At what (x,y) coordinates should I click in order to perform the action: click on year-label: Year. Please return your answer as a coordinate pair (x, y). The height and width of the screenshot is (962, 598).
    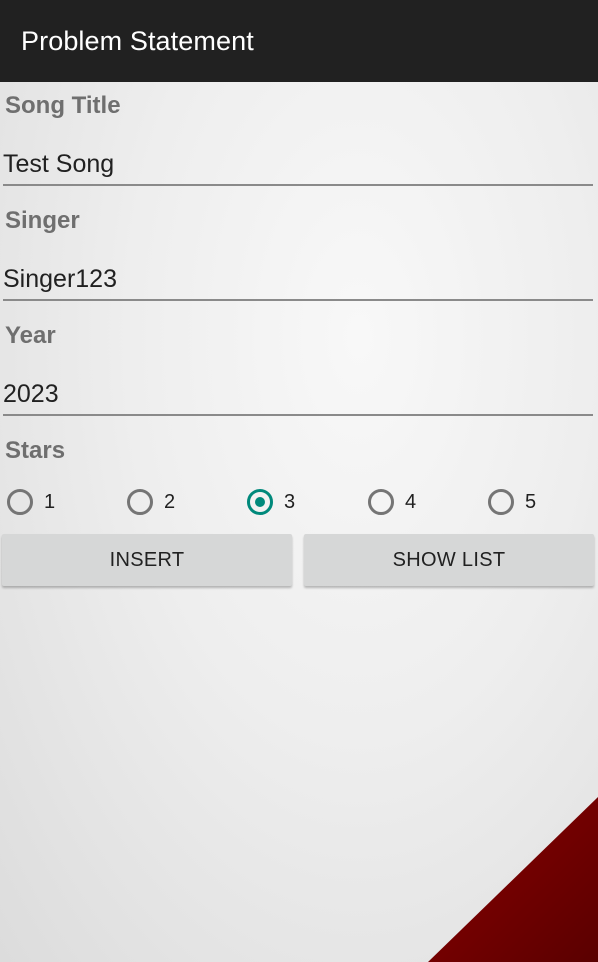
    Looking at the image, I should click on (30, 335).